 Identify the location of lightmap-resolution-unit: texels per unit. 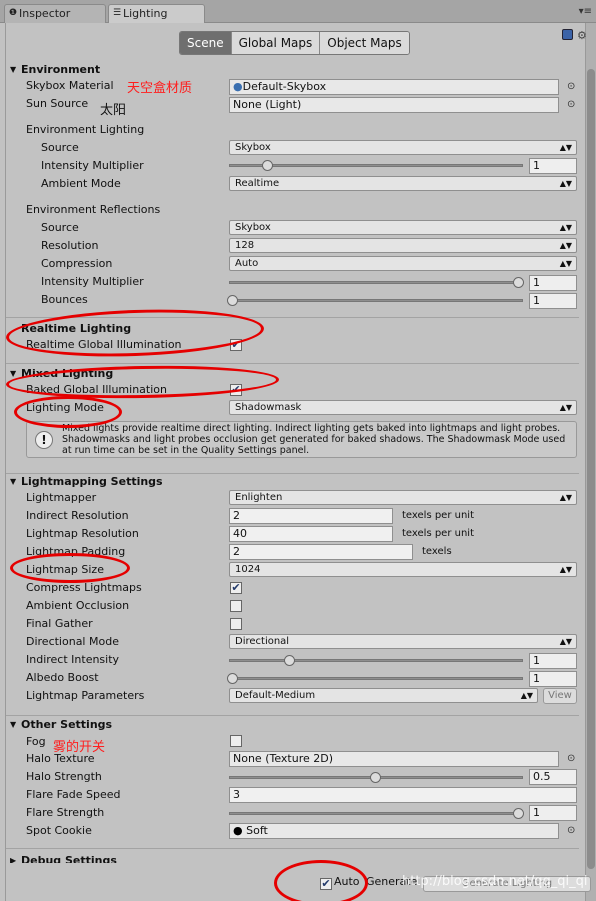
(438, 533).